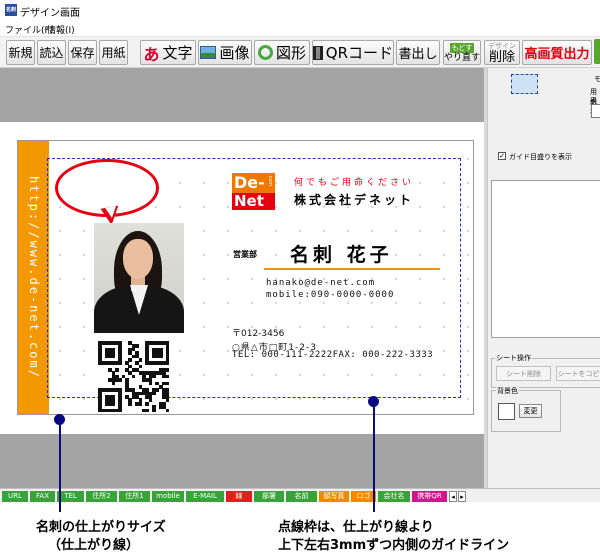  Describe the element at coordinates (530, 411) in the screenshot. I see `bg-change-button: 変更` at that location.